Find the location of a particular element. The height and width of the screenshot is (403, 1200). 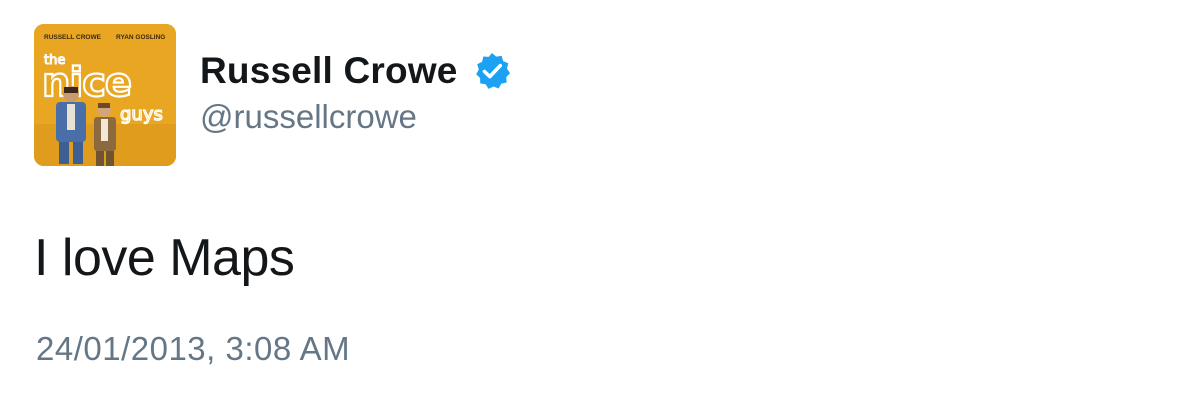

movie-poster-avatar-image: RUSSELL CROWE RYAN GOSLING the nice guys is located at coordinates (105, 95).